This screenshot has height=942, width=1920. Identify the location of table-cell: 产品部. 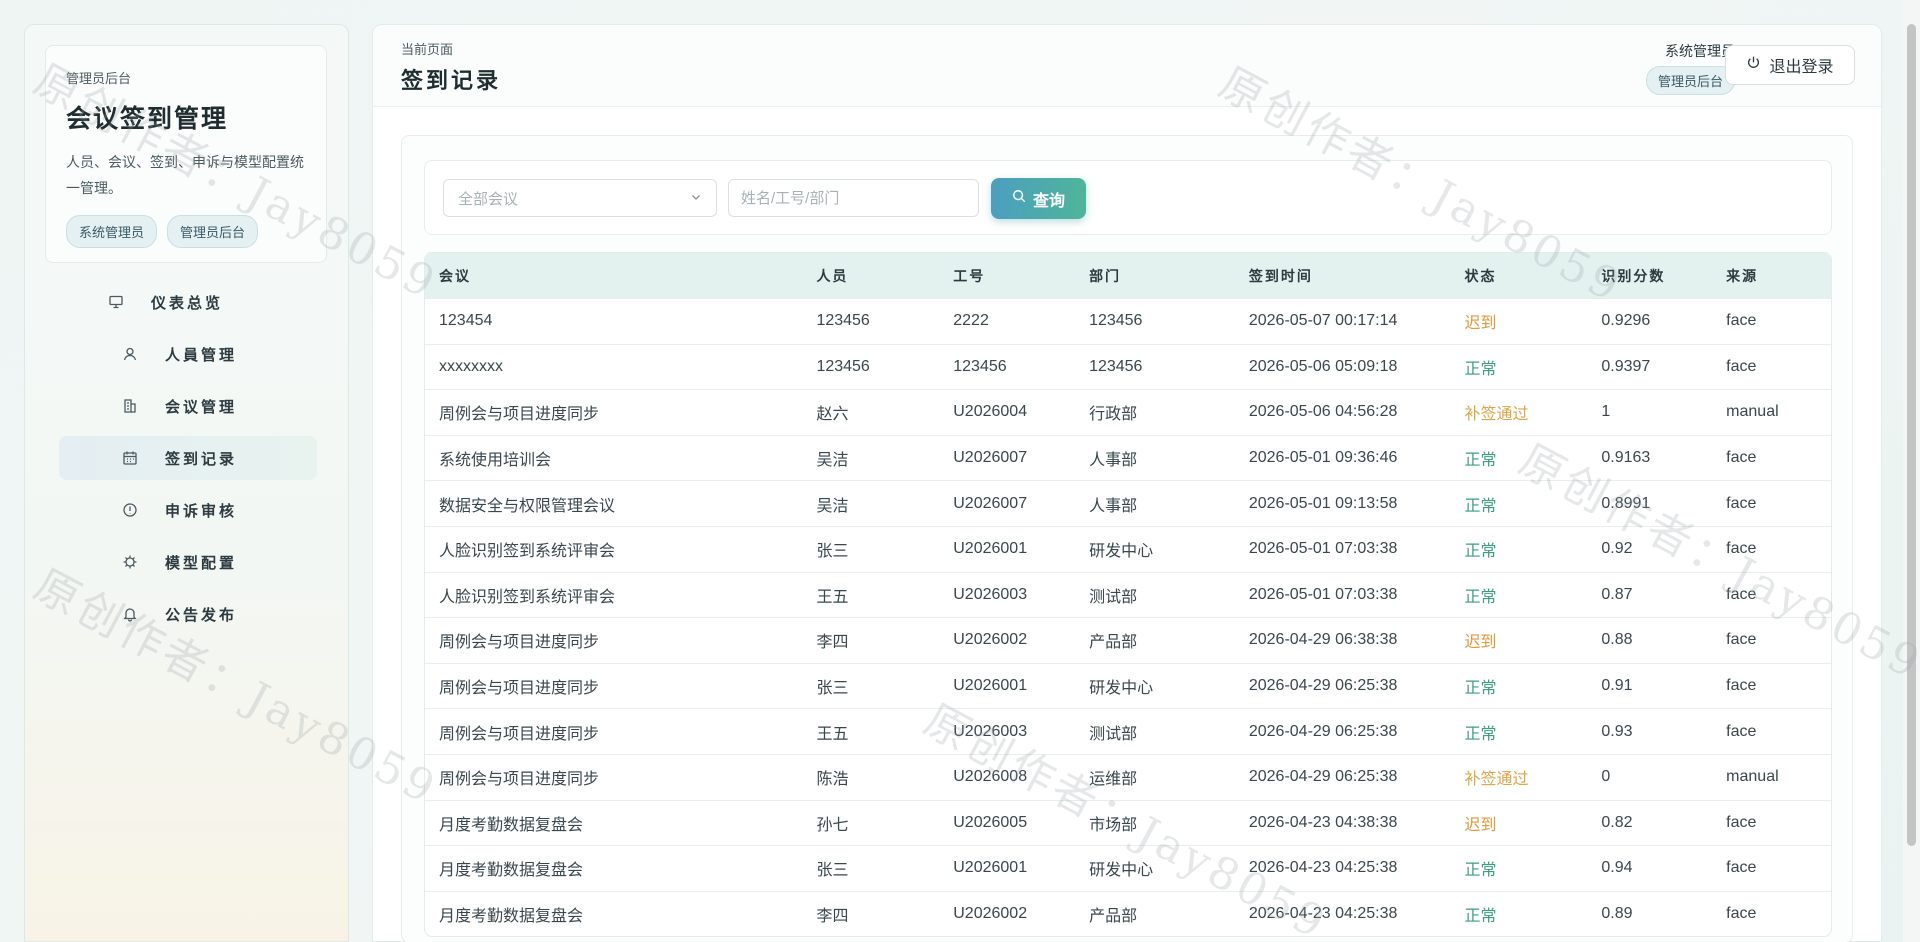
(1113, 643).